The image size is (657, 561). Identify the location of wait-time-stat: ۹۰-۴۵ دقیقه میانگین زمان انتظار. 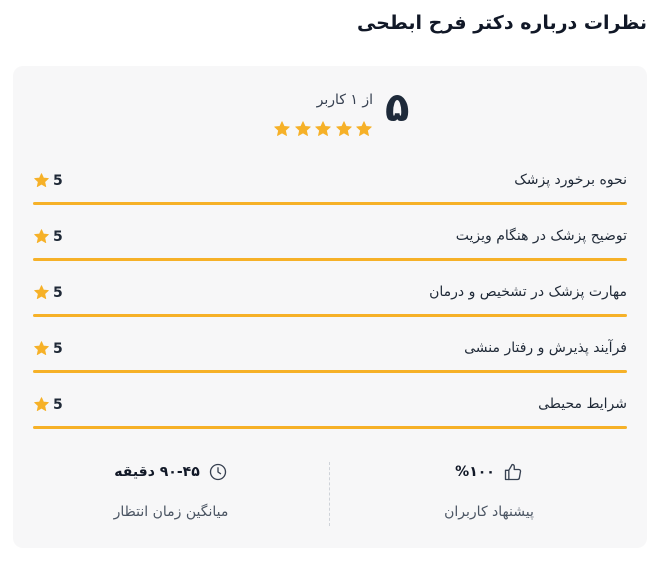
(171, 490).